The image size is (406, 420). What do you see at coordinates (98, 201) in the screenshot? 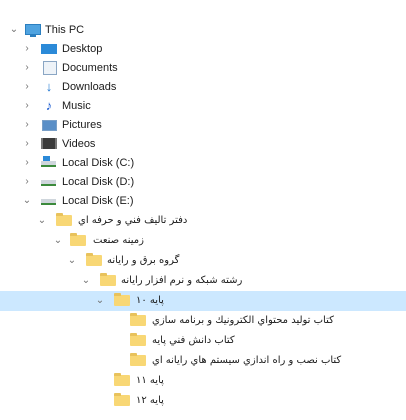
I see `tree-item-label: Local Disk (E:)` at bounding box center [98, 201].